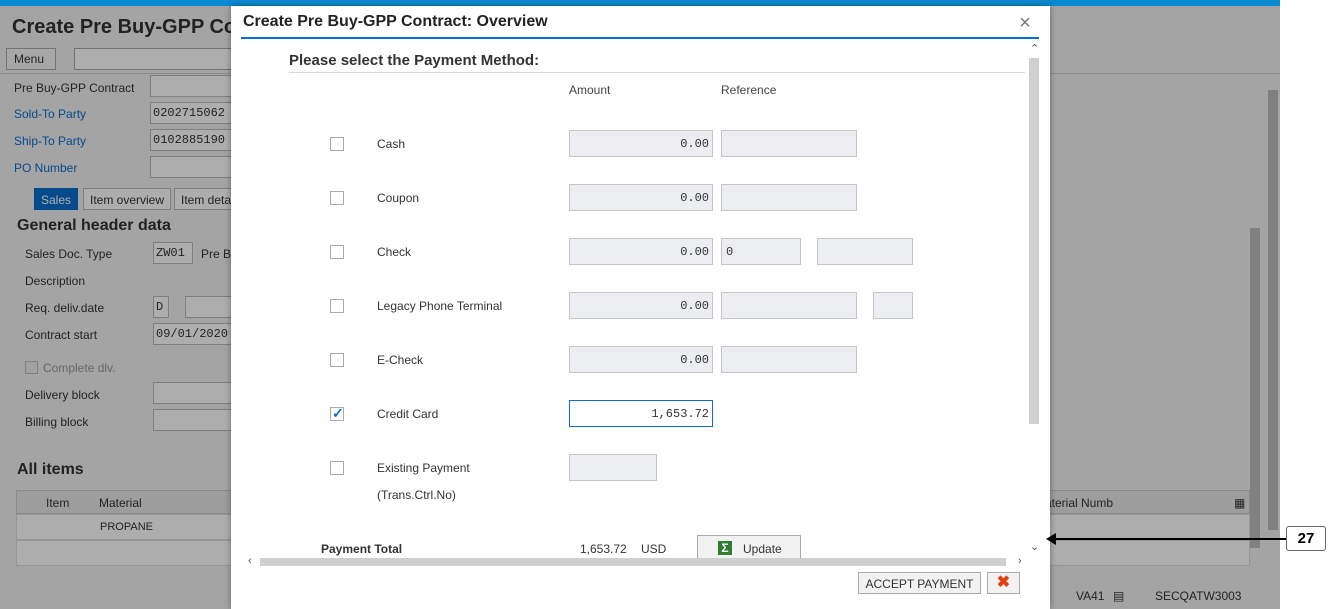 The width and height of the screenshot is (1333, 609). I want to click on annotation-arrow-head, so click(1051, 539).